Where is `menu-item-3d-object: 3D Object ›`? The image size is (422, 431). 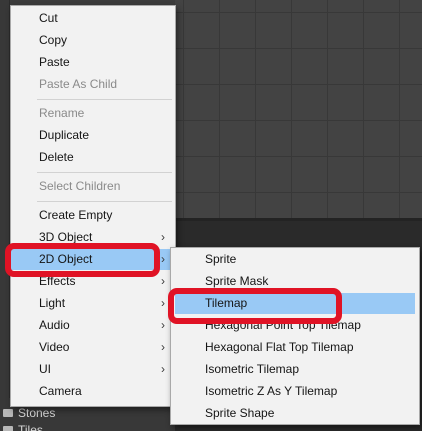
menu-item-3d-object: 3D Object › is located at coordinates (93, 237).